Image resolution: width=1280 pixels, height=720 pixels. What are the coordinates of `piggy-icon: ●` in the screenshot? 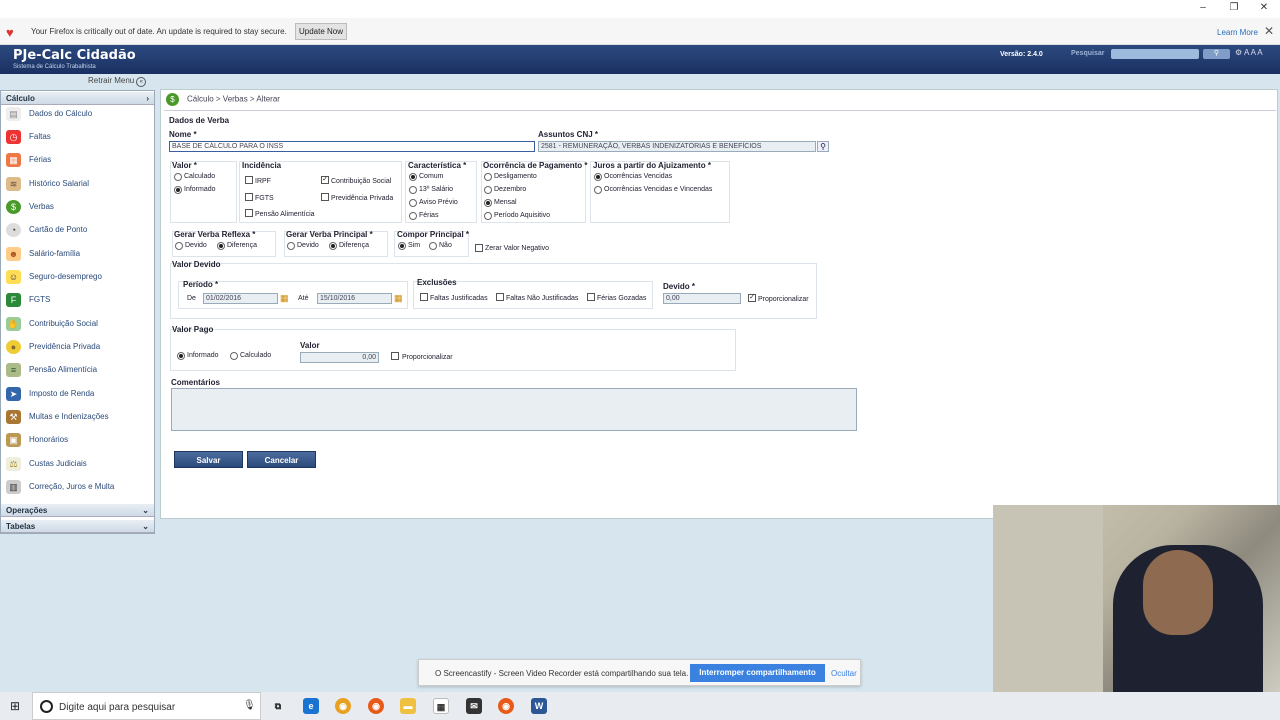 It's located at (13, 346).